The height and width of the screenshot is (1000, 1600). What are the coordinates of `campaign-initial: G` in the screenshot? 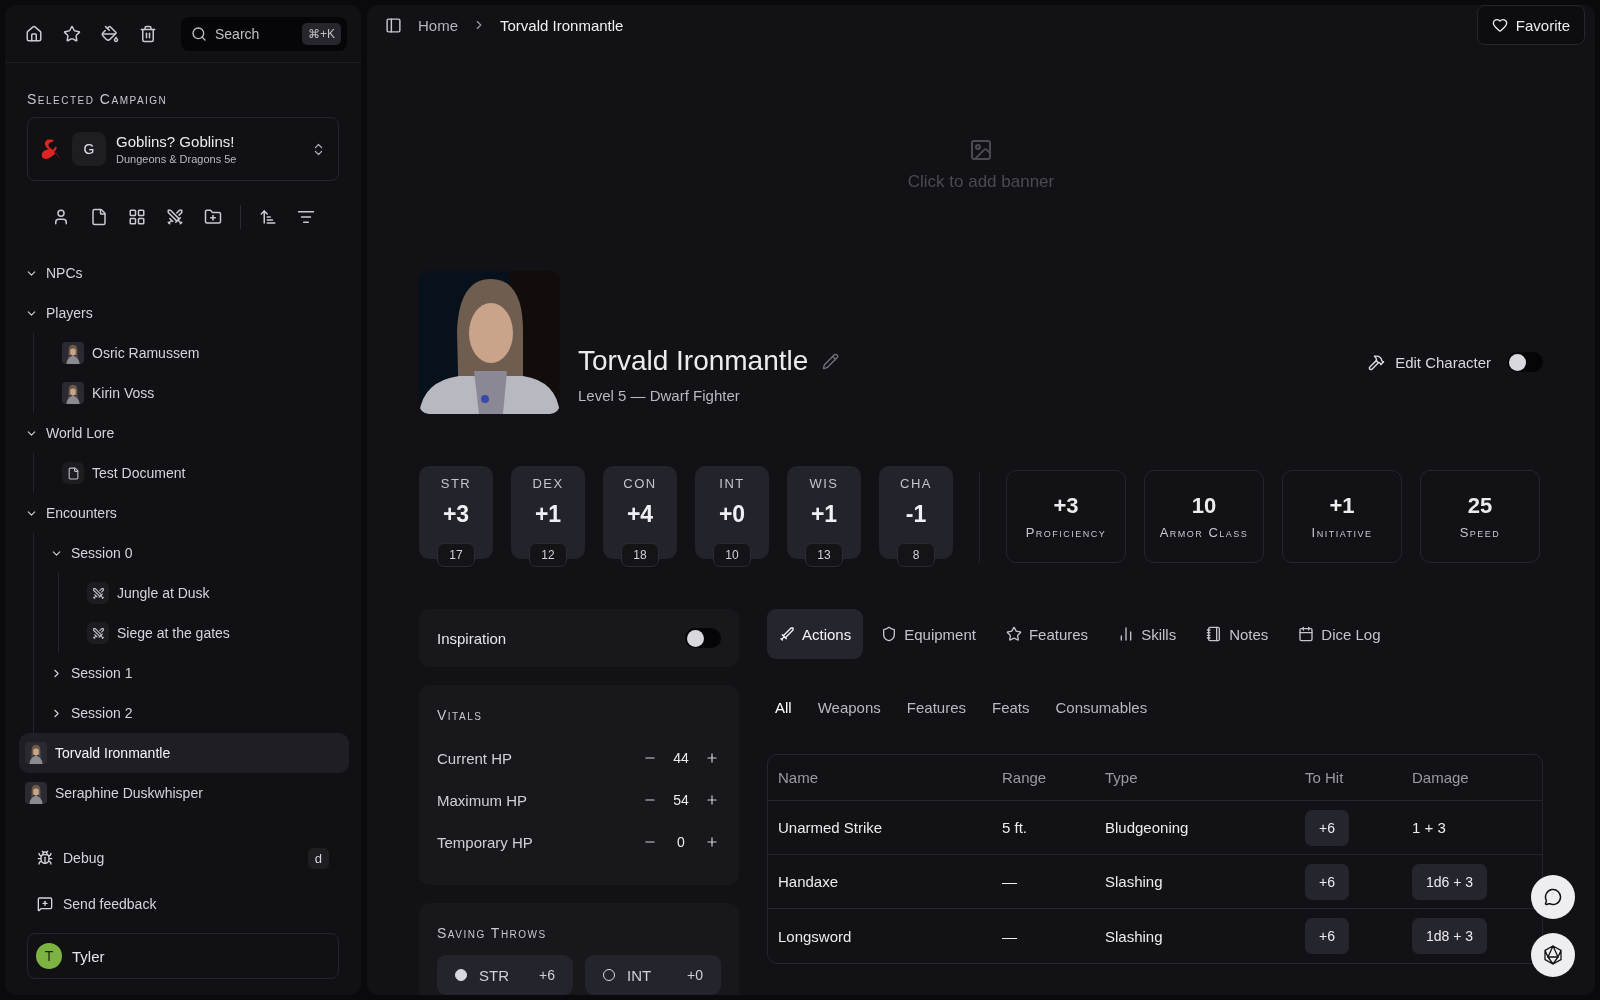 It's located at (89, 149).